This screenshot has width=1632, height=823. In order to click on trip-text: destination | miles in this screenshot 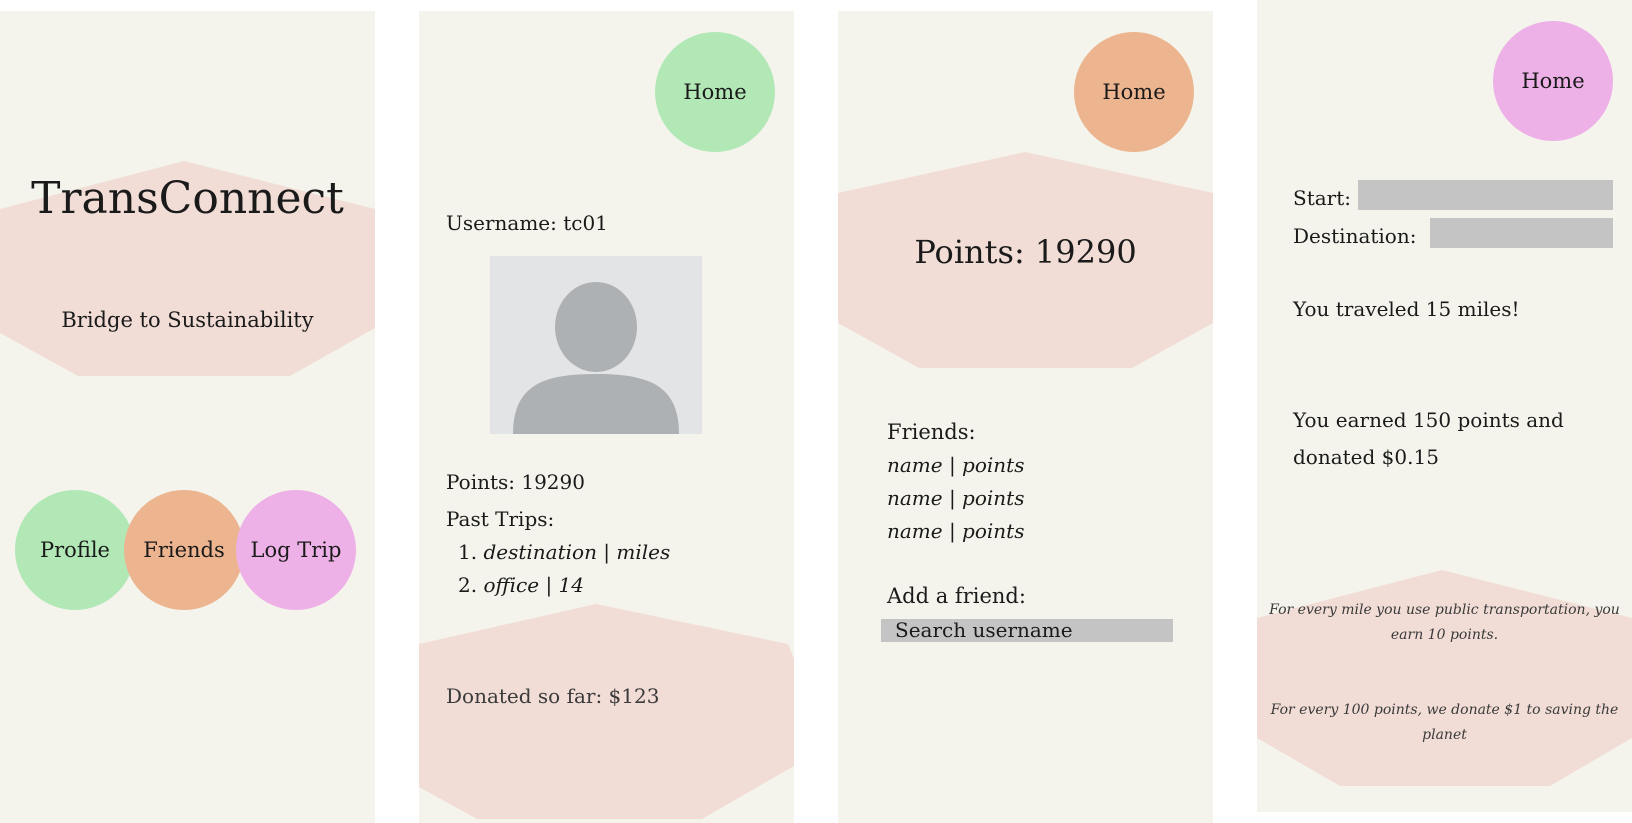, I will do `click(577, 552)`.